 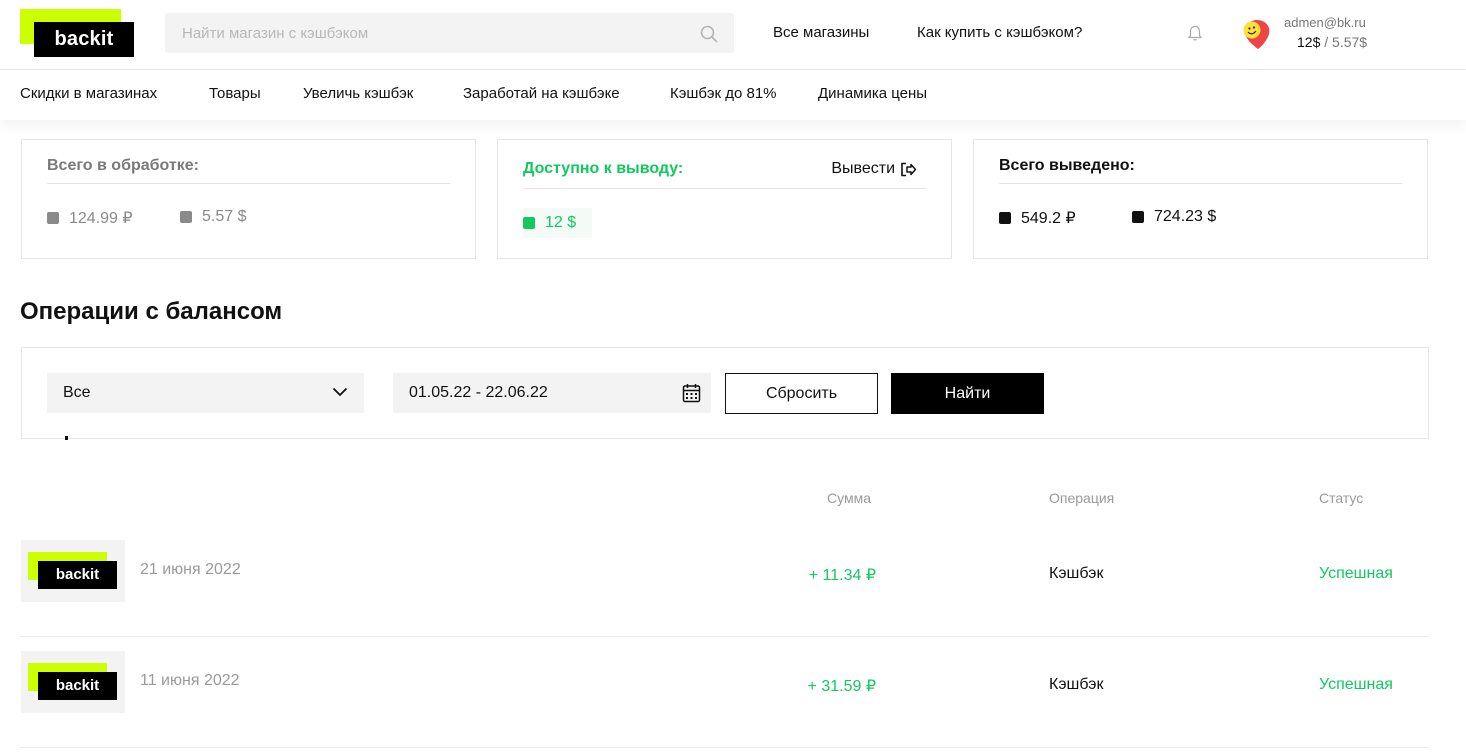 I want to click on find-button: Найти, so click(x=967, y=393).